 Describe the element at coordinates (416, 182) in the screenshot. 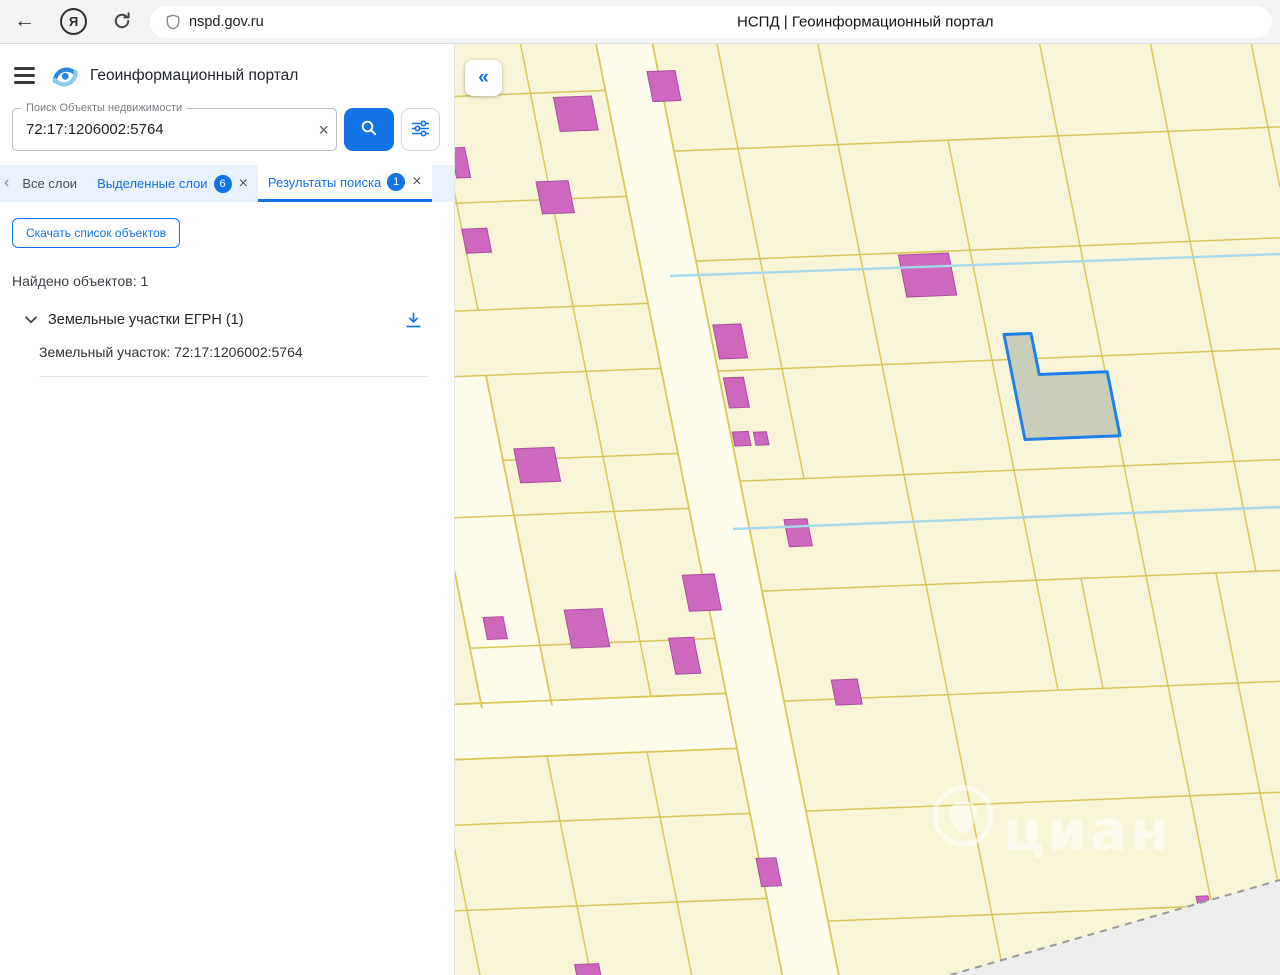

I see `close-search-results-icon: ×` at that location.